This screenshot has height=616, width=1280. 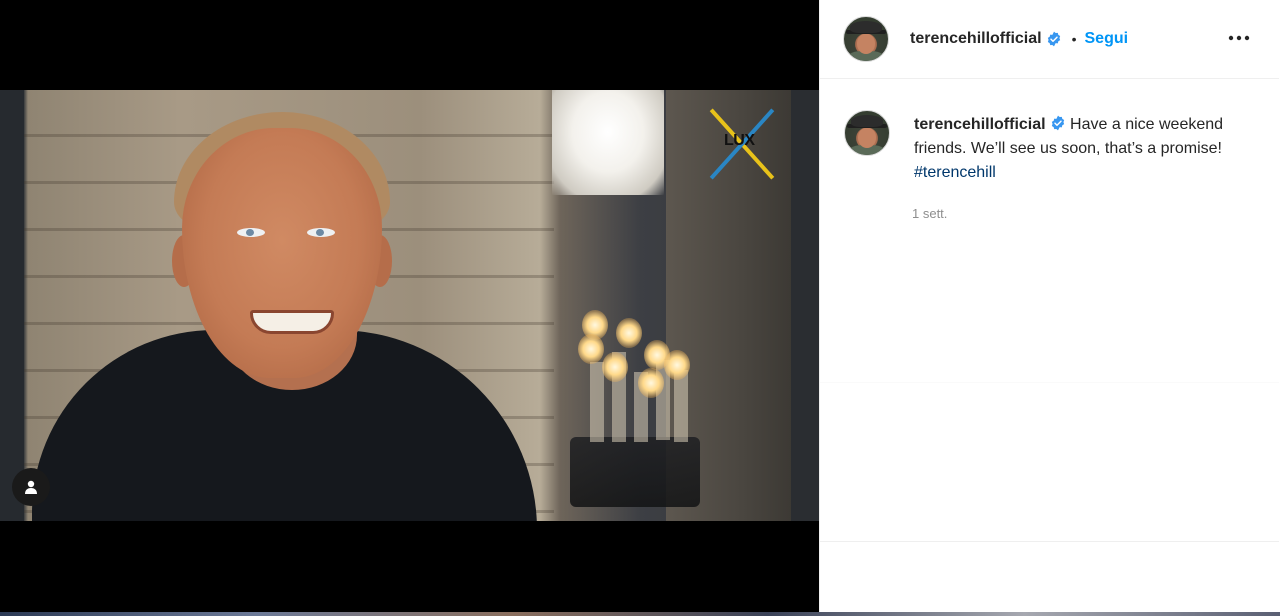 What do you see at coordinates (635, 472) in the screenshot?
I see `candle-holder` at bounding box center [635, 472].